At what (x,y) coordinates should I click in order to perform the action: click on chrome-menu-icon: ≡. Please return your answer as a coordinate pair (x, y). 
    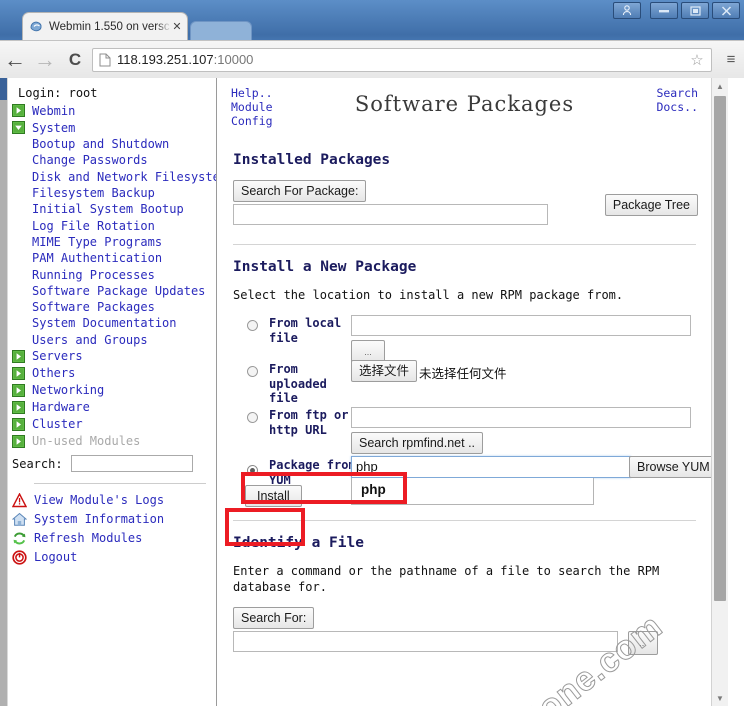
    Looking at the image, I should click on (731, 59).